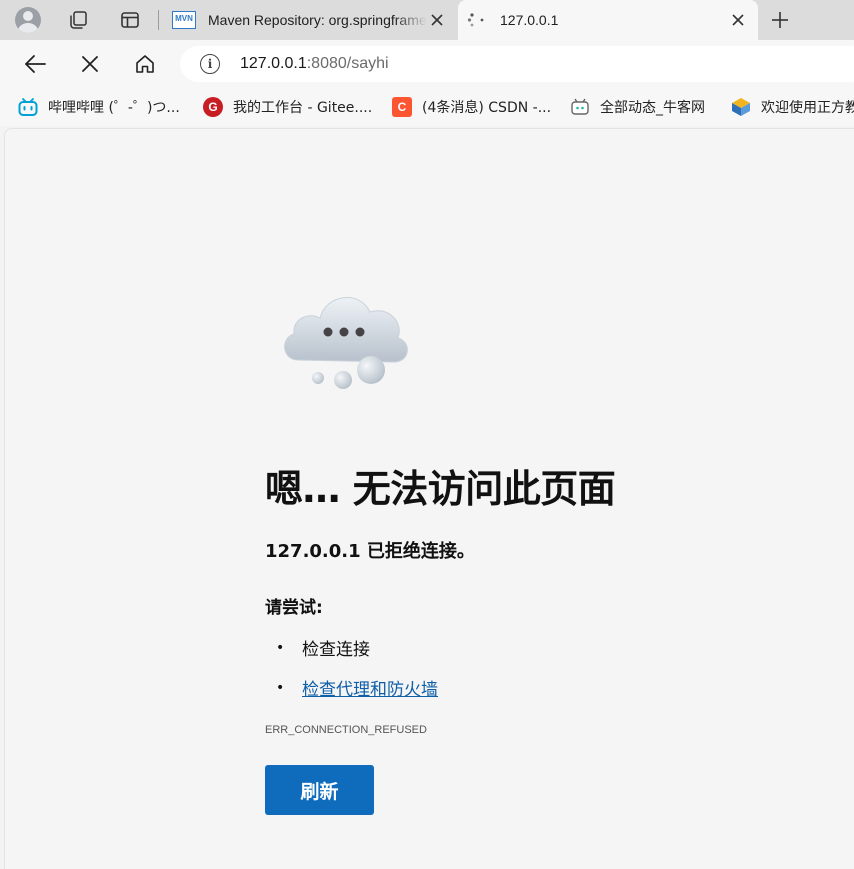 Image resolution: width=854 pixels, height=869 pixels. Describe the element at coordinates (807, 108) in the screenshot. I see `bookmark-label: 欢迎使用正方教` at that location.